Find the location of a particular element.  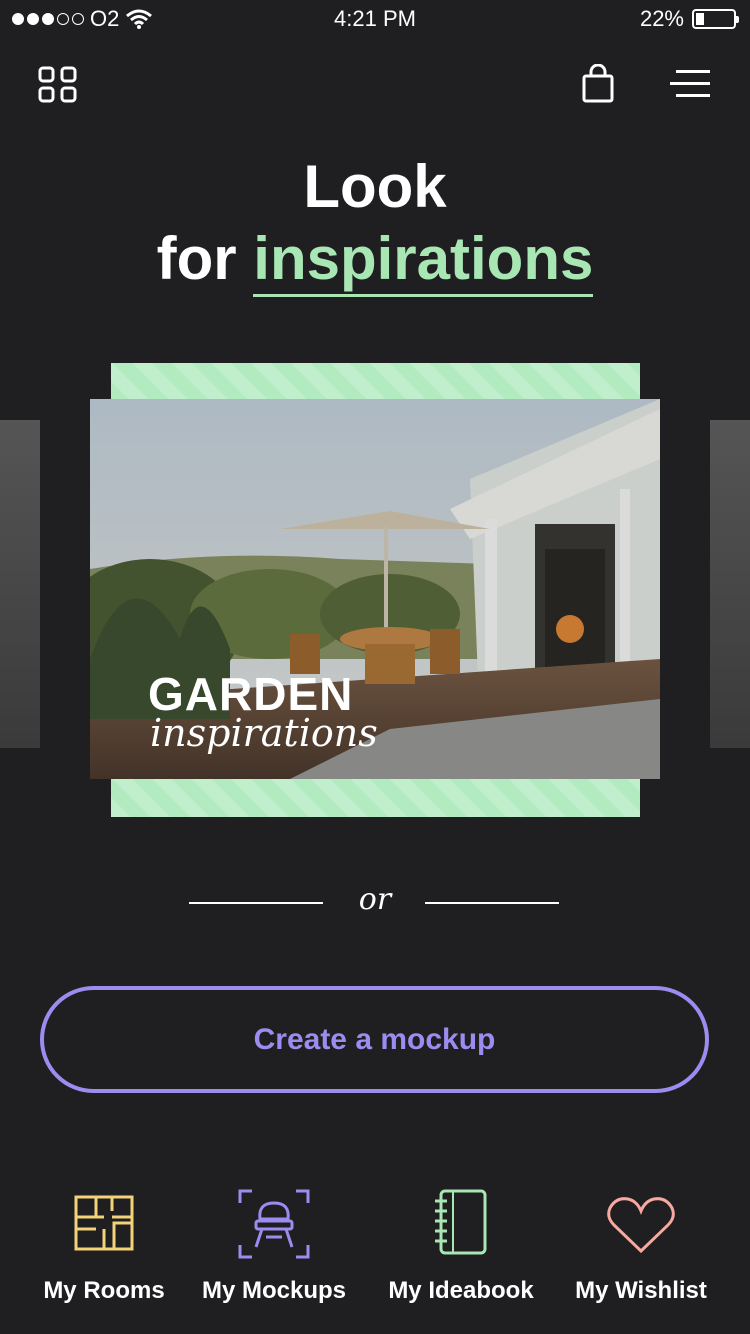

create-mockup-label: Create a mockup is located at coordinates (374, 1039).